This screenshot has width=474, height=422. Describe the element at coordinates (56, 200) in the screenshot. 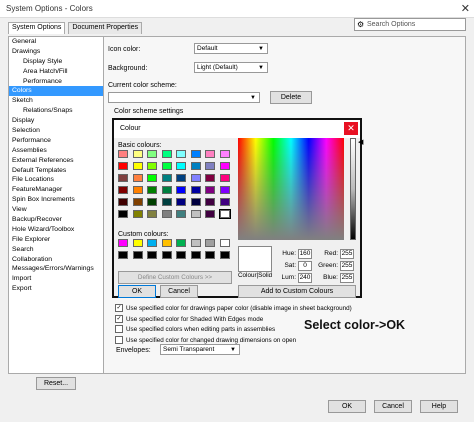

I see `tree-item: Spin Box Increments` at that location.